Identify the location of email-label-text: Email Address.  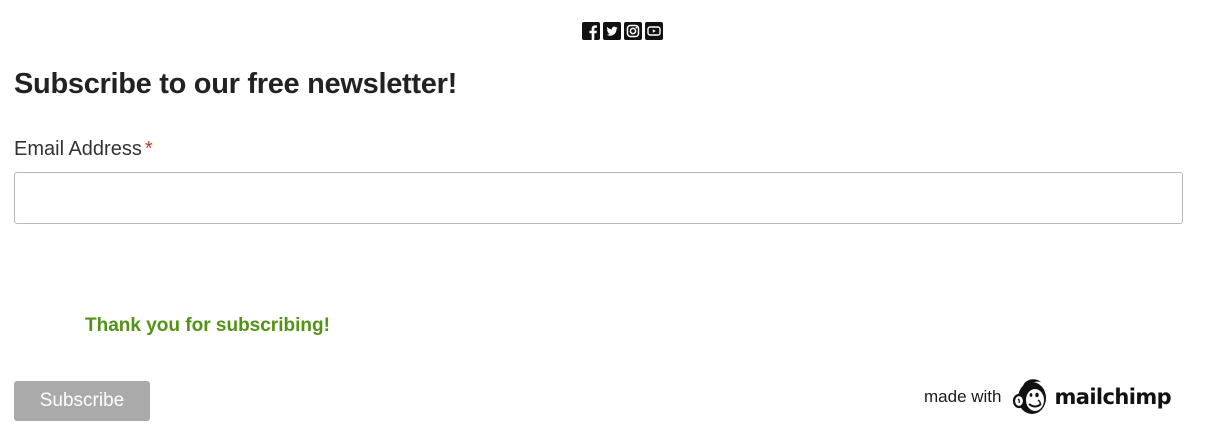
(78, 149).